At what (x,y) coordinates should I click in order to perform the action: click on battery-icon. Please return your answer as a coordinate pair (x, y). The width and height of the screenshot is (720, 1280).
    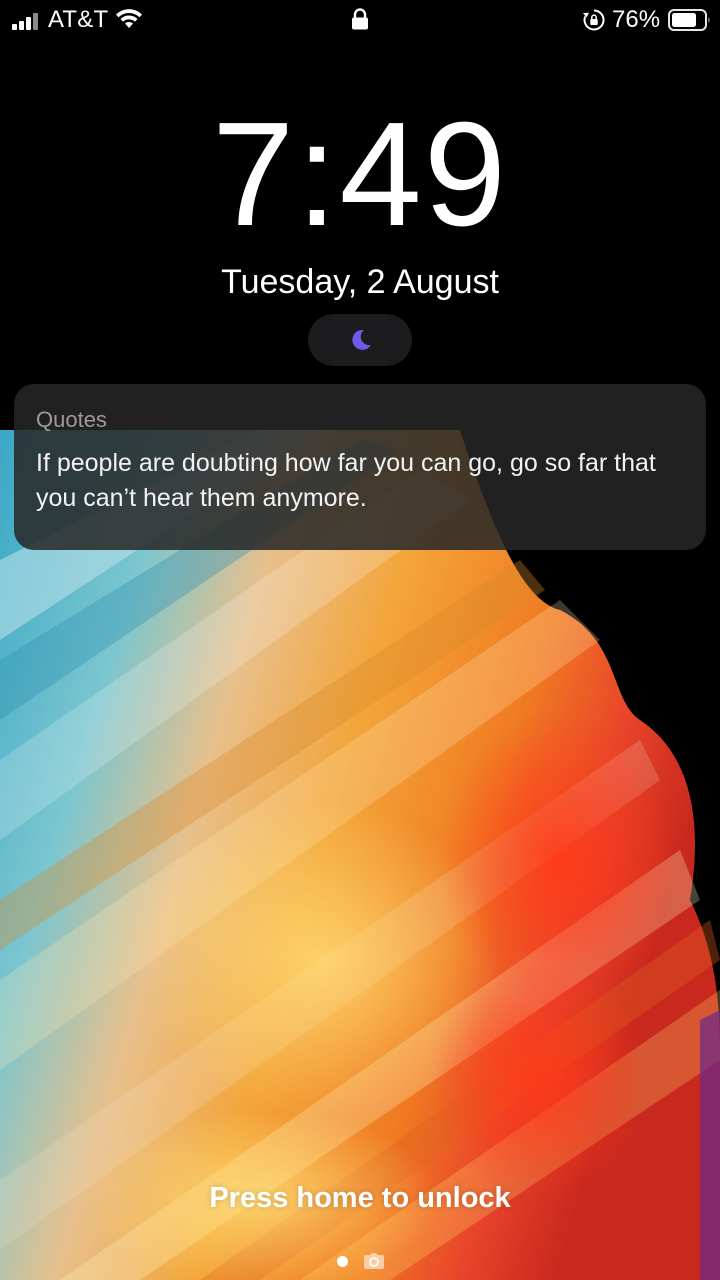
    Looking at the image, I should click on (689, 20).